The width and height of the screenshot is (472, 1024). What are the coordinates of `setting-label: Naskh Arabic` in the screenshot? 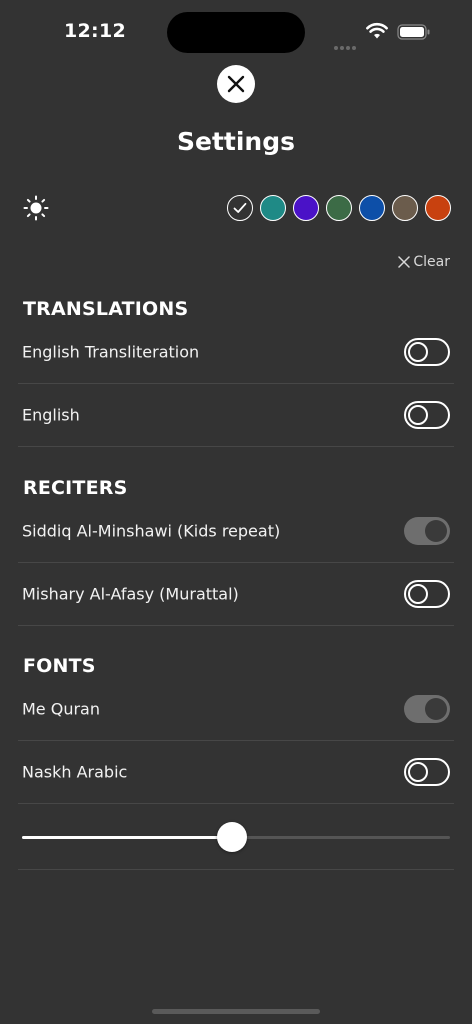 It's located at (75, 772).